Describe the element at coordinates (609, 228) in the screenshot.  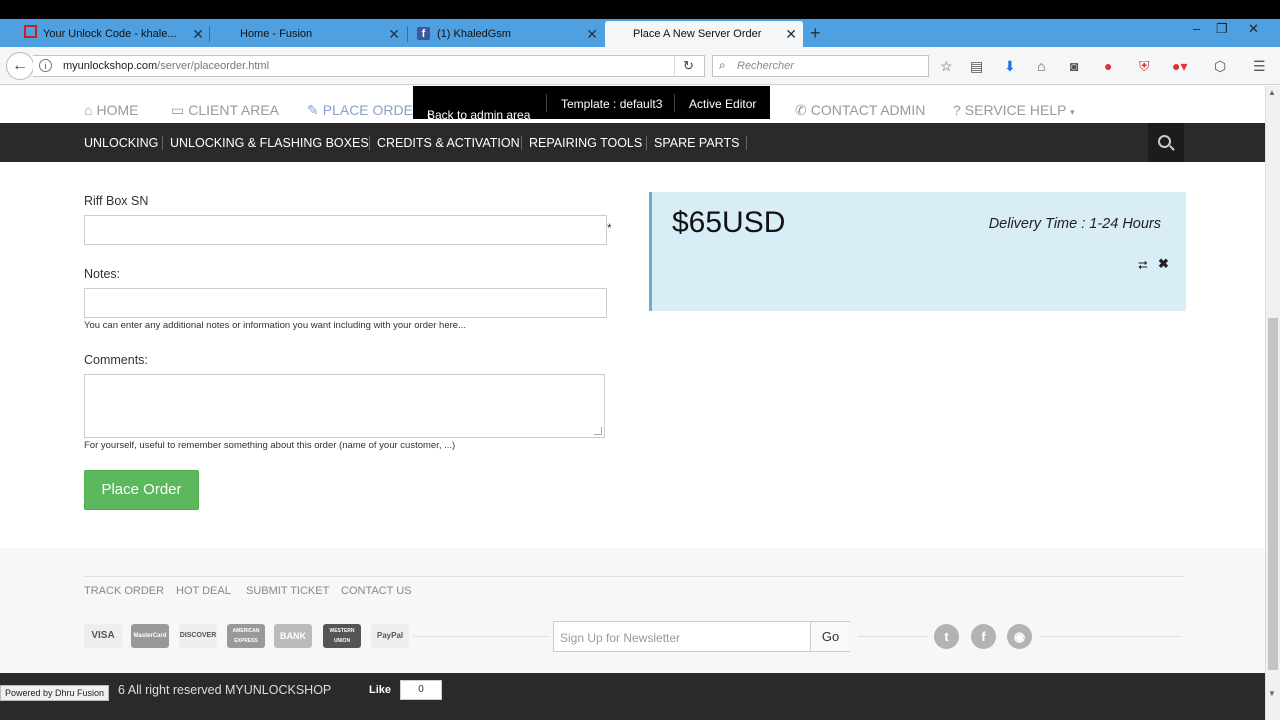
I see `required-marker: *` at that location.